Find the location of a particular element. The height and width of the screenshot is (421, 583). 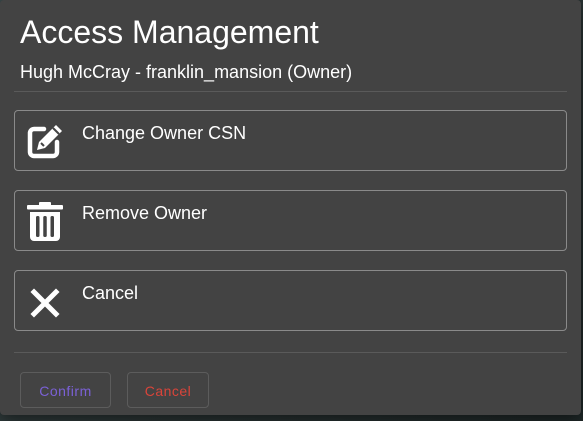

header-divider is located at coordinates (290, 91).